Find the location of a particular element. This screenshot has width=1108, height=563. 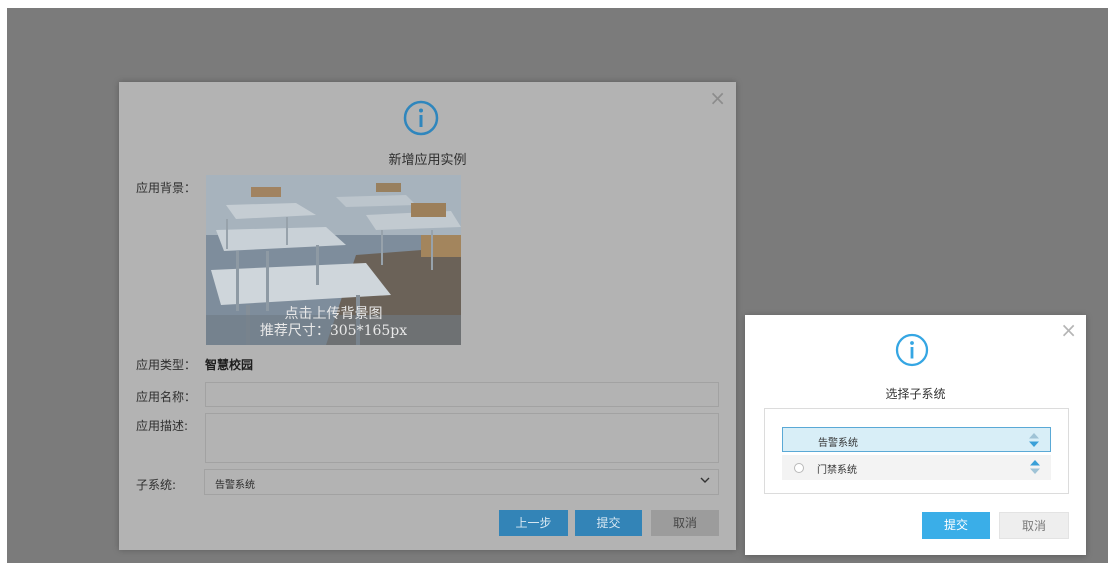

dialog-title: 新增应用实例 is located at coordinates (427, 160).